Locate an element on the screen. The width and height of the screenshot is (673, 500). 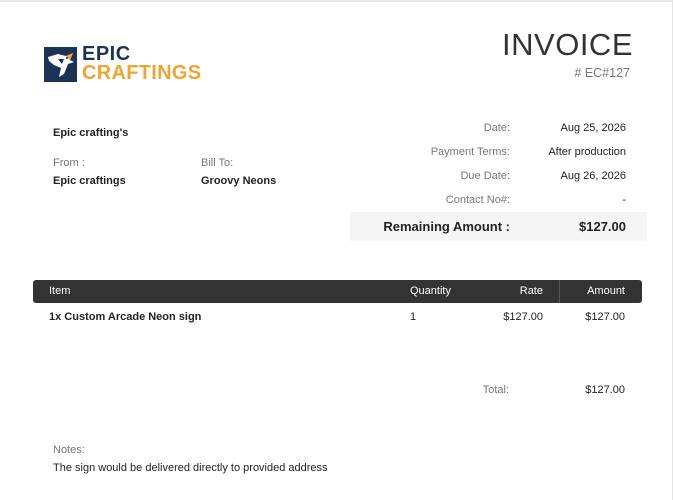
row-item: 1x Custom Arcade Neon sign is located at coordinates (125, 317).